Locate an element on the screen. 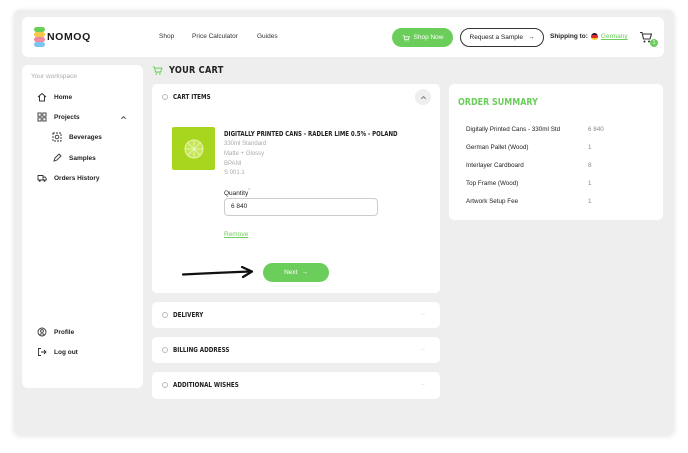 The width and height of the screenshot is (688, 453). logo: NOMOQ is located at coordinates (62, 37).